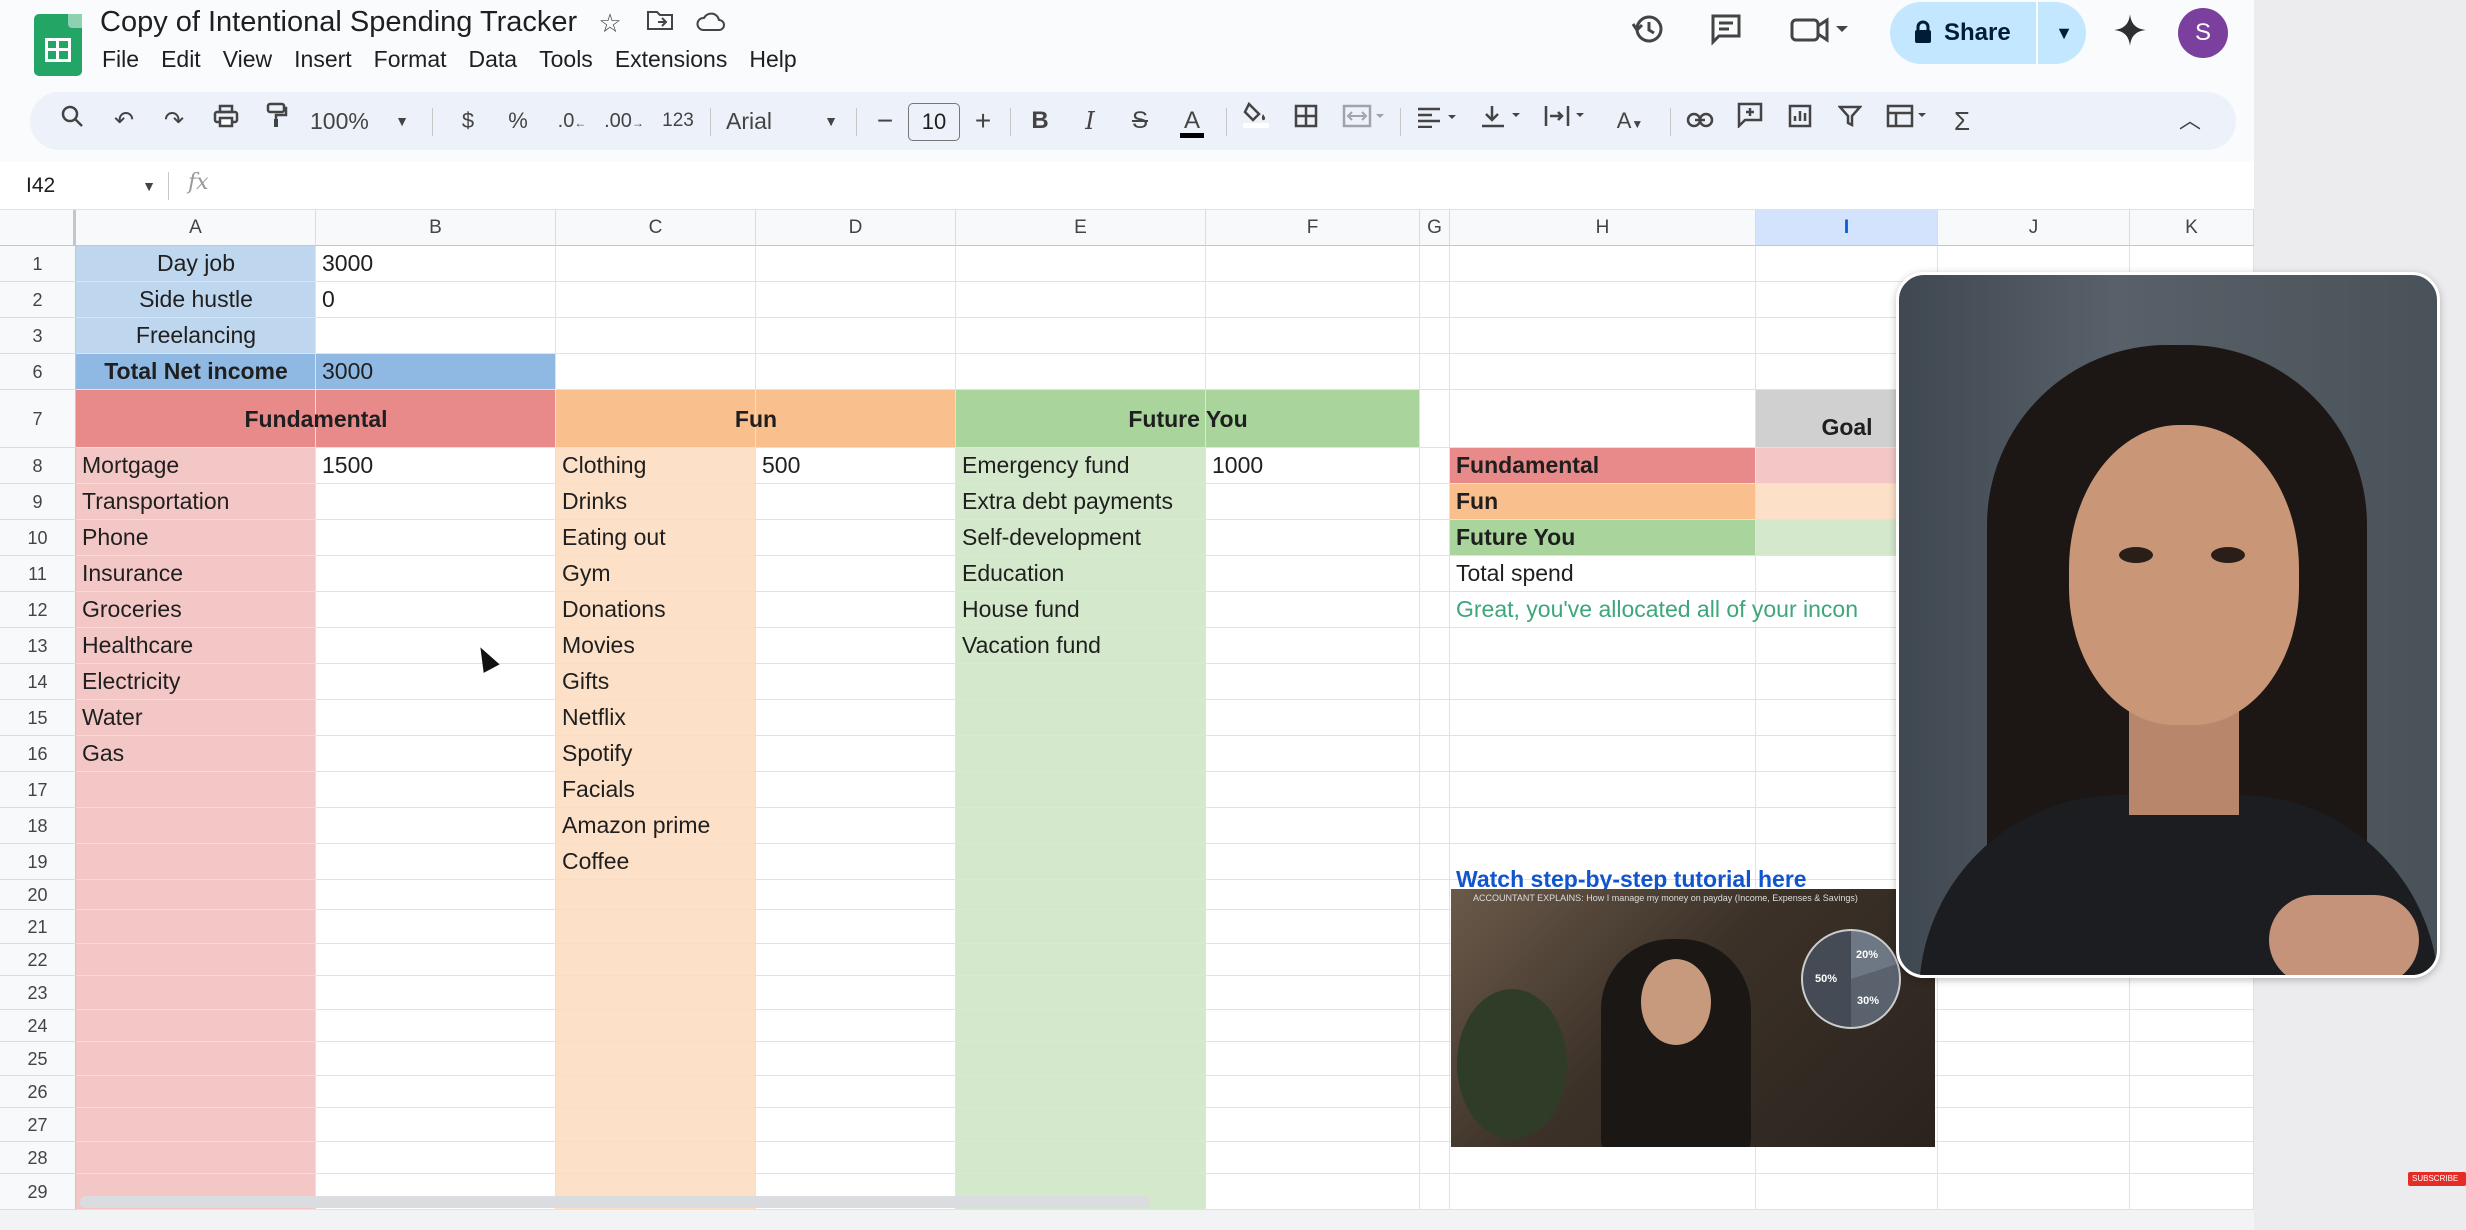 The width and height of the screenshot is (2466, 1230). Describe the element at coordinates (338, 22) in the screenshot. I see `document-title: Copy of Intentional Spending Tracker` at that location.